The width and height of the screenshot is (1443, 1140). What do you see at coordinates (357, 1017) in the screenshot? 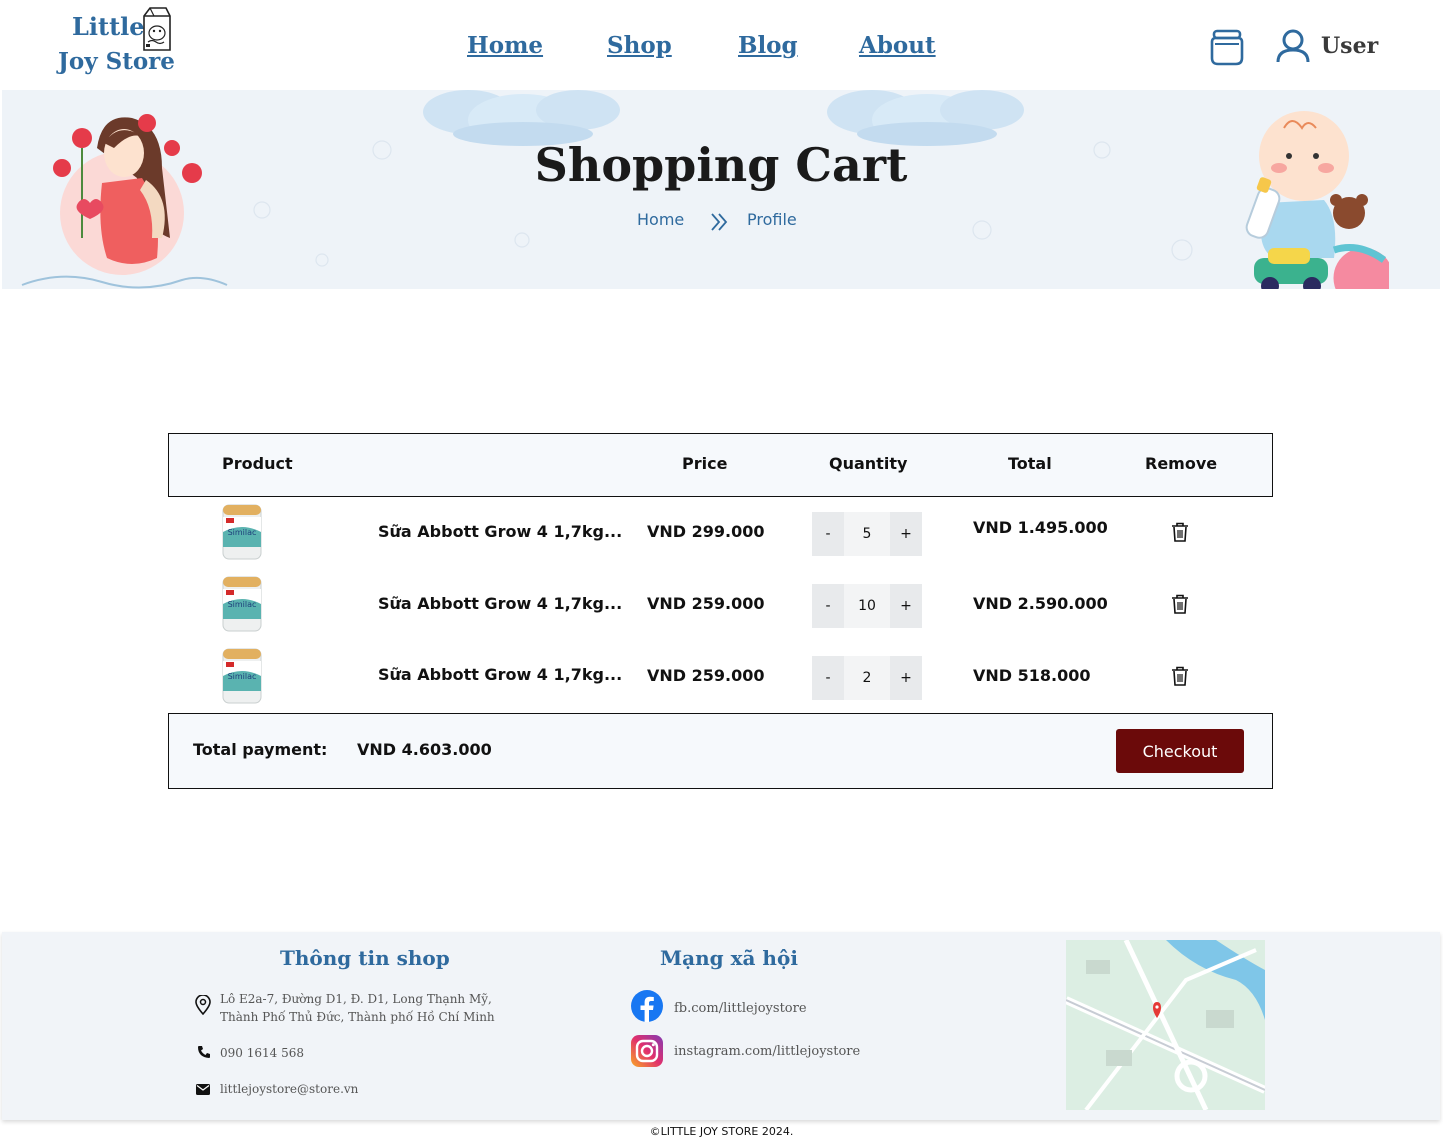
I see `address-line2: Thành Phố Thủ Đức, Thành phố Hồ Chí Minh` at bounding box center [357, 1017].